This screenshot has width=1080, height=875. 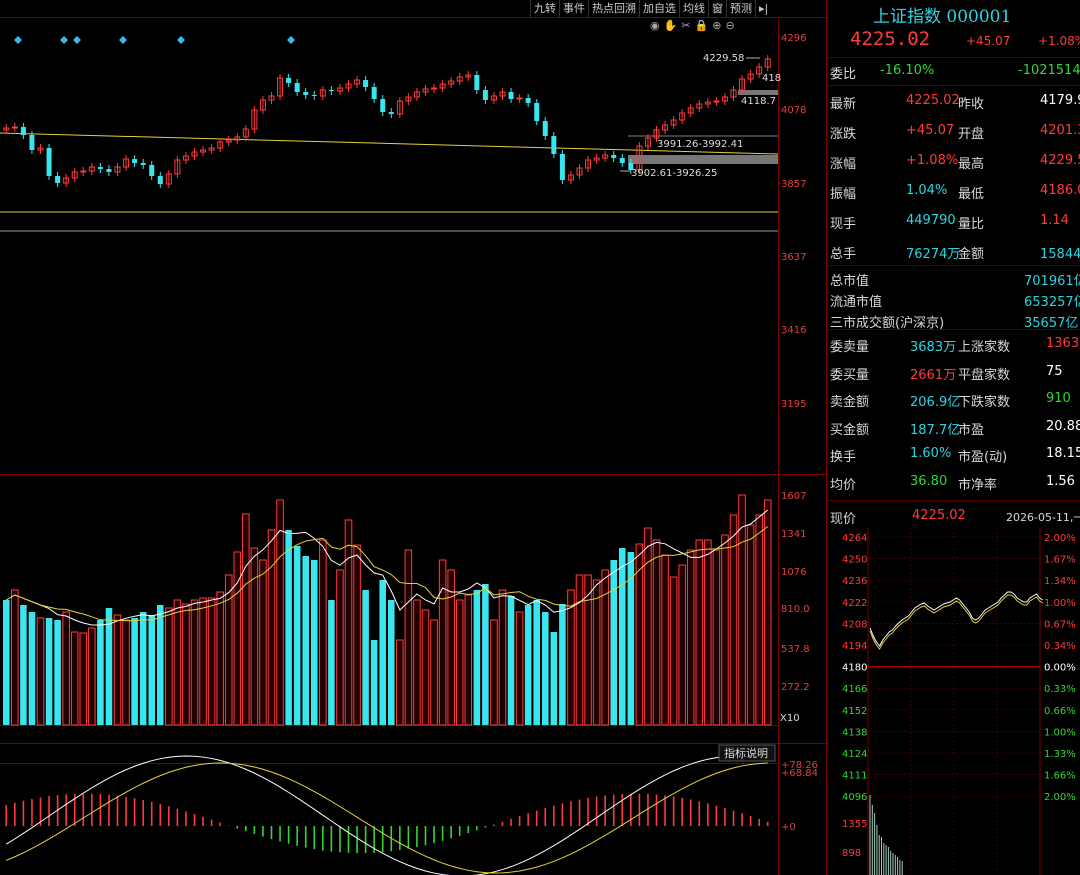 I want to click on indicator-help-button: 指标说明, so click(x=746, y=753).